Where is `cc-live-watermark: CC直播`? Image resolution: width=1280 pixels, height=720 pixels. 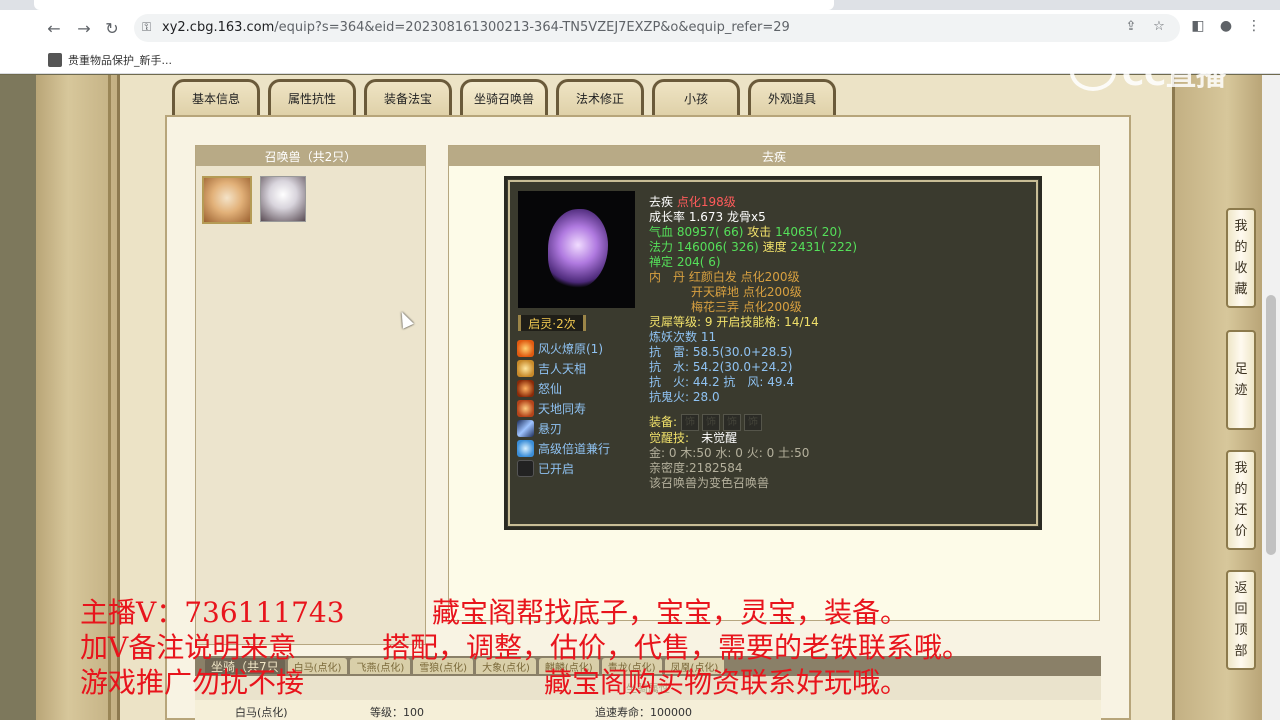
cc-live-watermark: CC直播 is located at coordinates (1148, 72).